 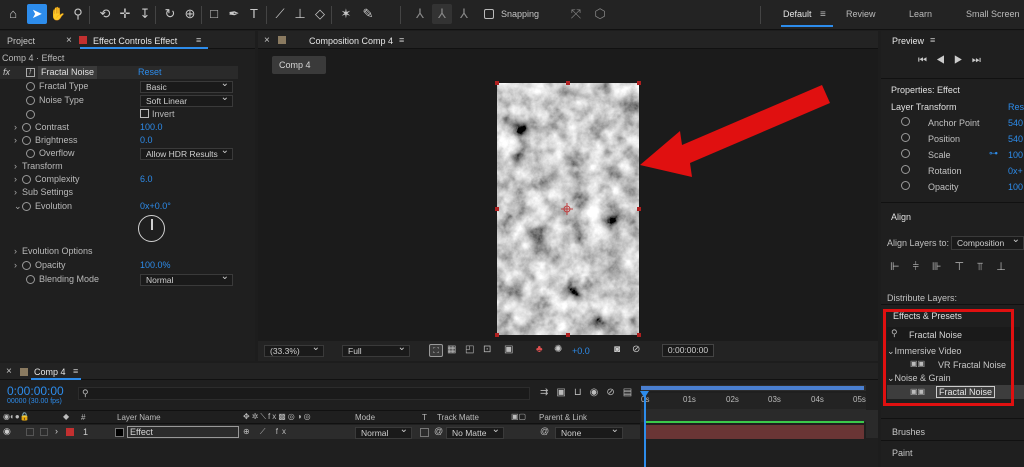 I want to click on orbit-tool-icon: ⟲, so click(x=105, y=14).